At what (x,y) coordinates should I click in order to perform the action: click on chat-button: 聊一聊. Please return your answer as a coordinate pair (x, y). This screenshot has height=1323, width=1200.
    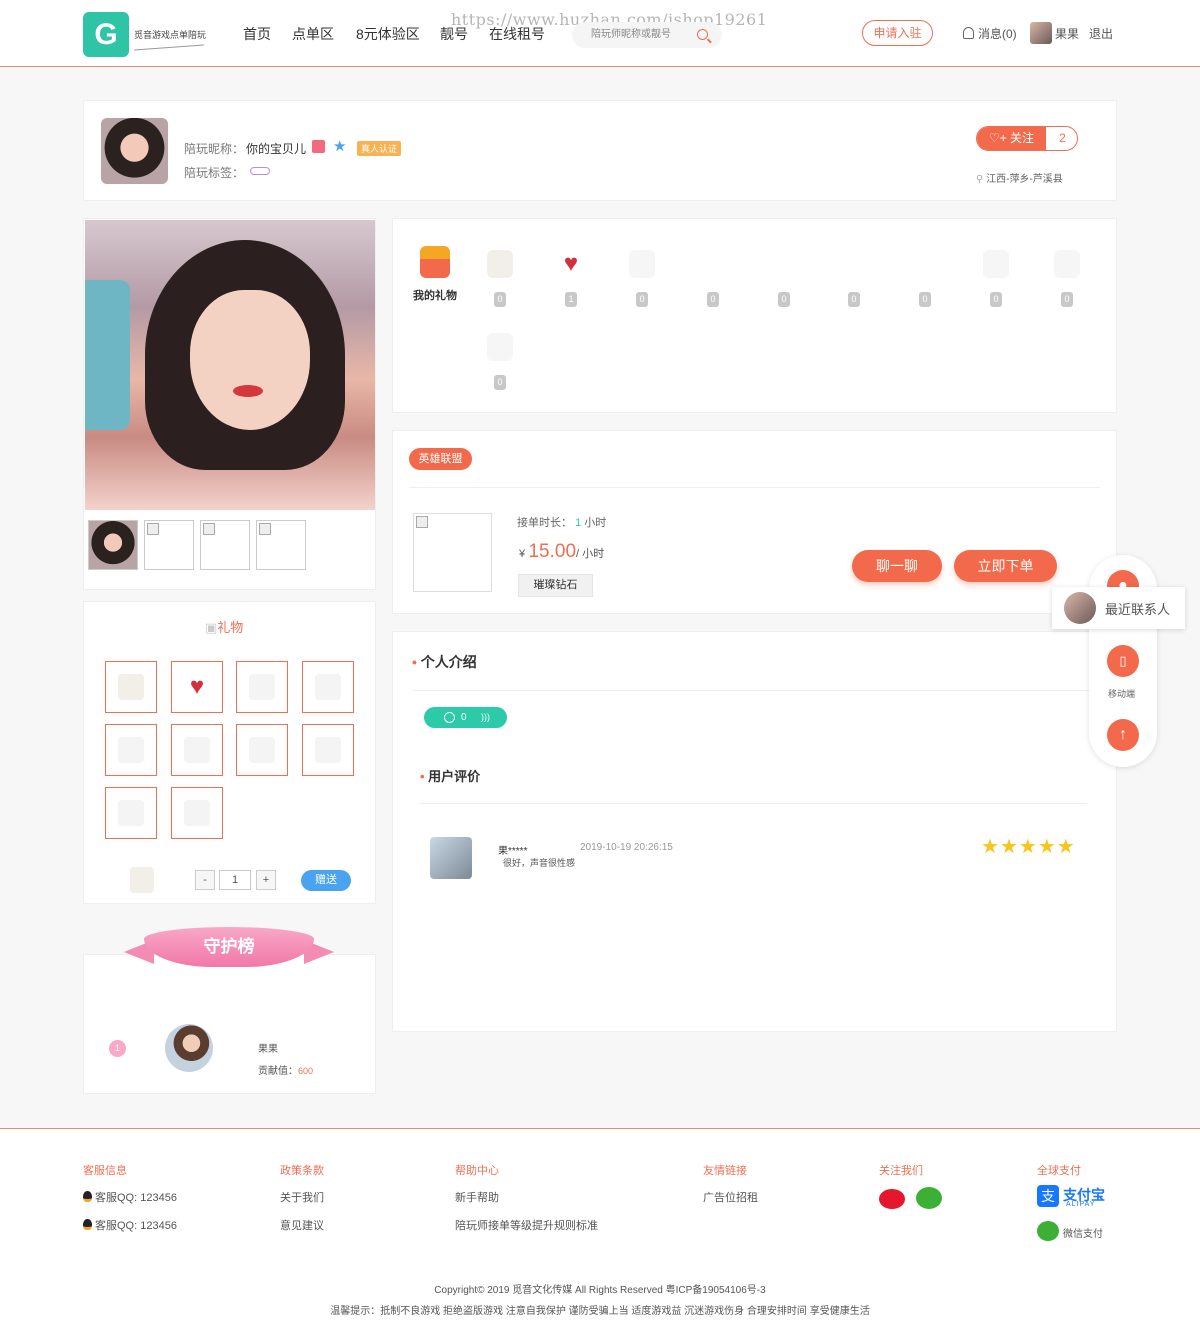
    Looking at the image, I should click on (897, 566).